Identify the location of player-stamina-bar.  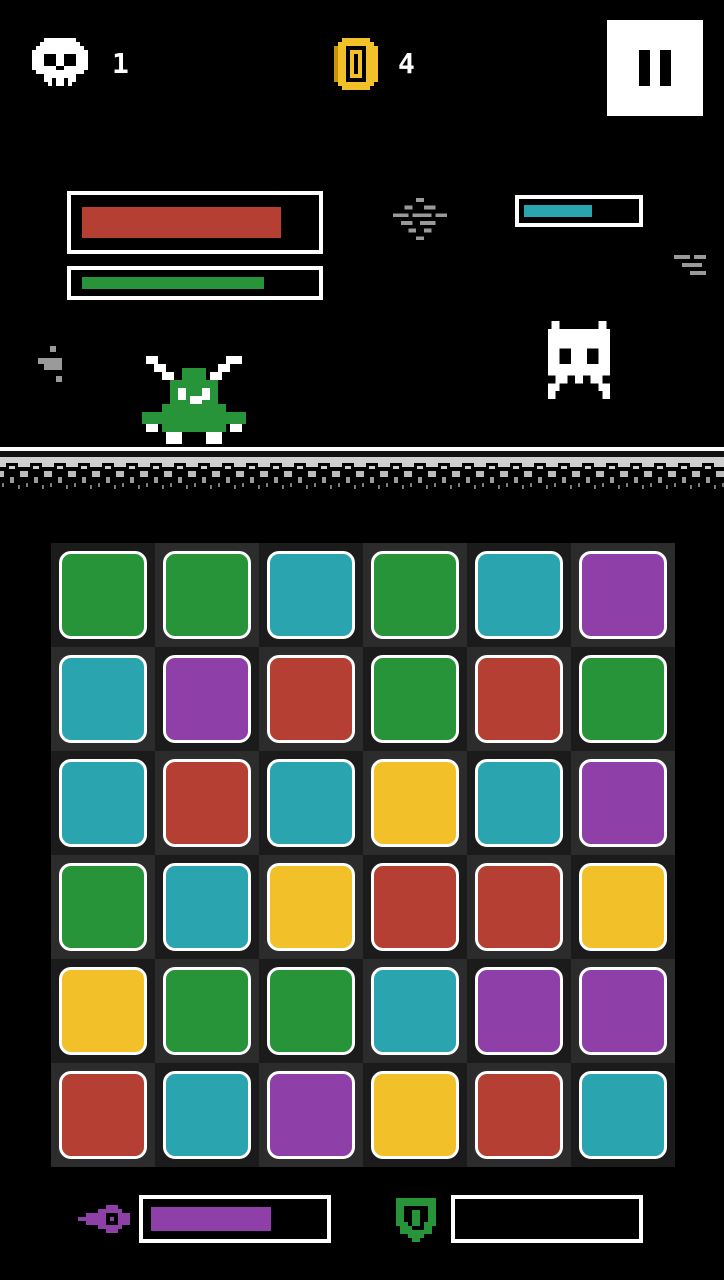
(195, 283).